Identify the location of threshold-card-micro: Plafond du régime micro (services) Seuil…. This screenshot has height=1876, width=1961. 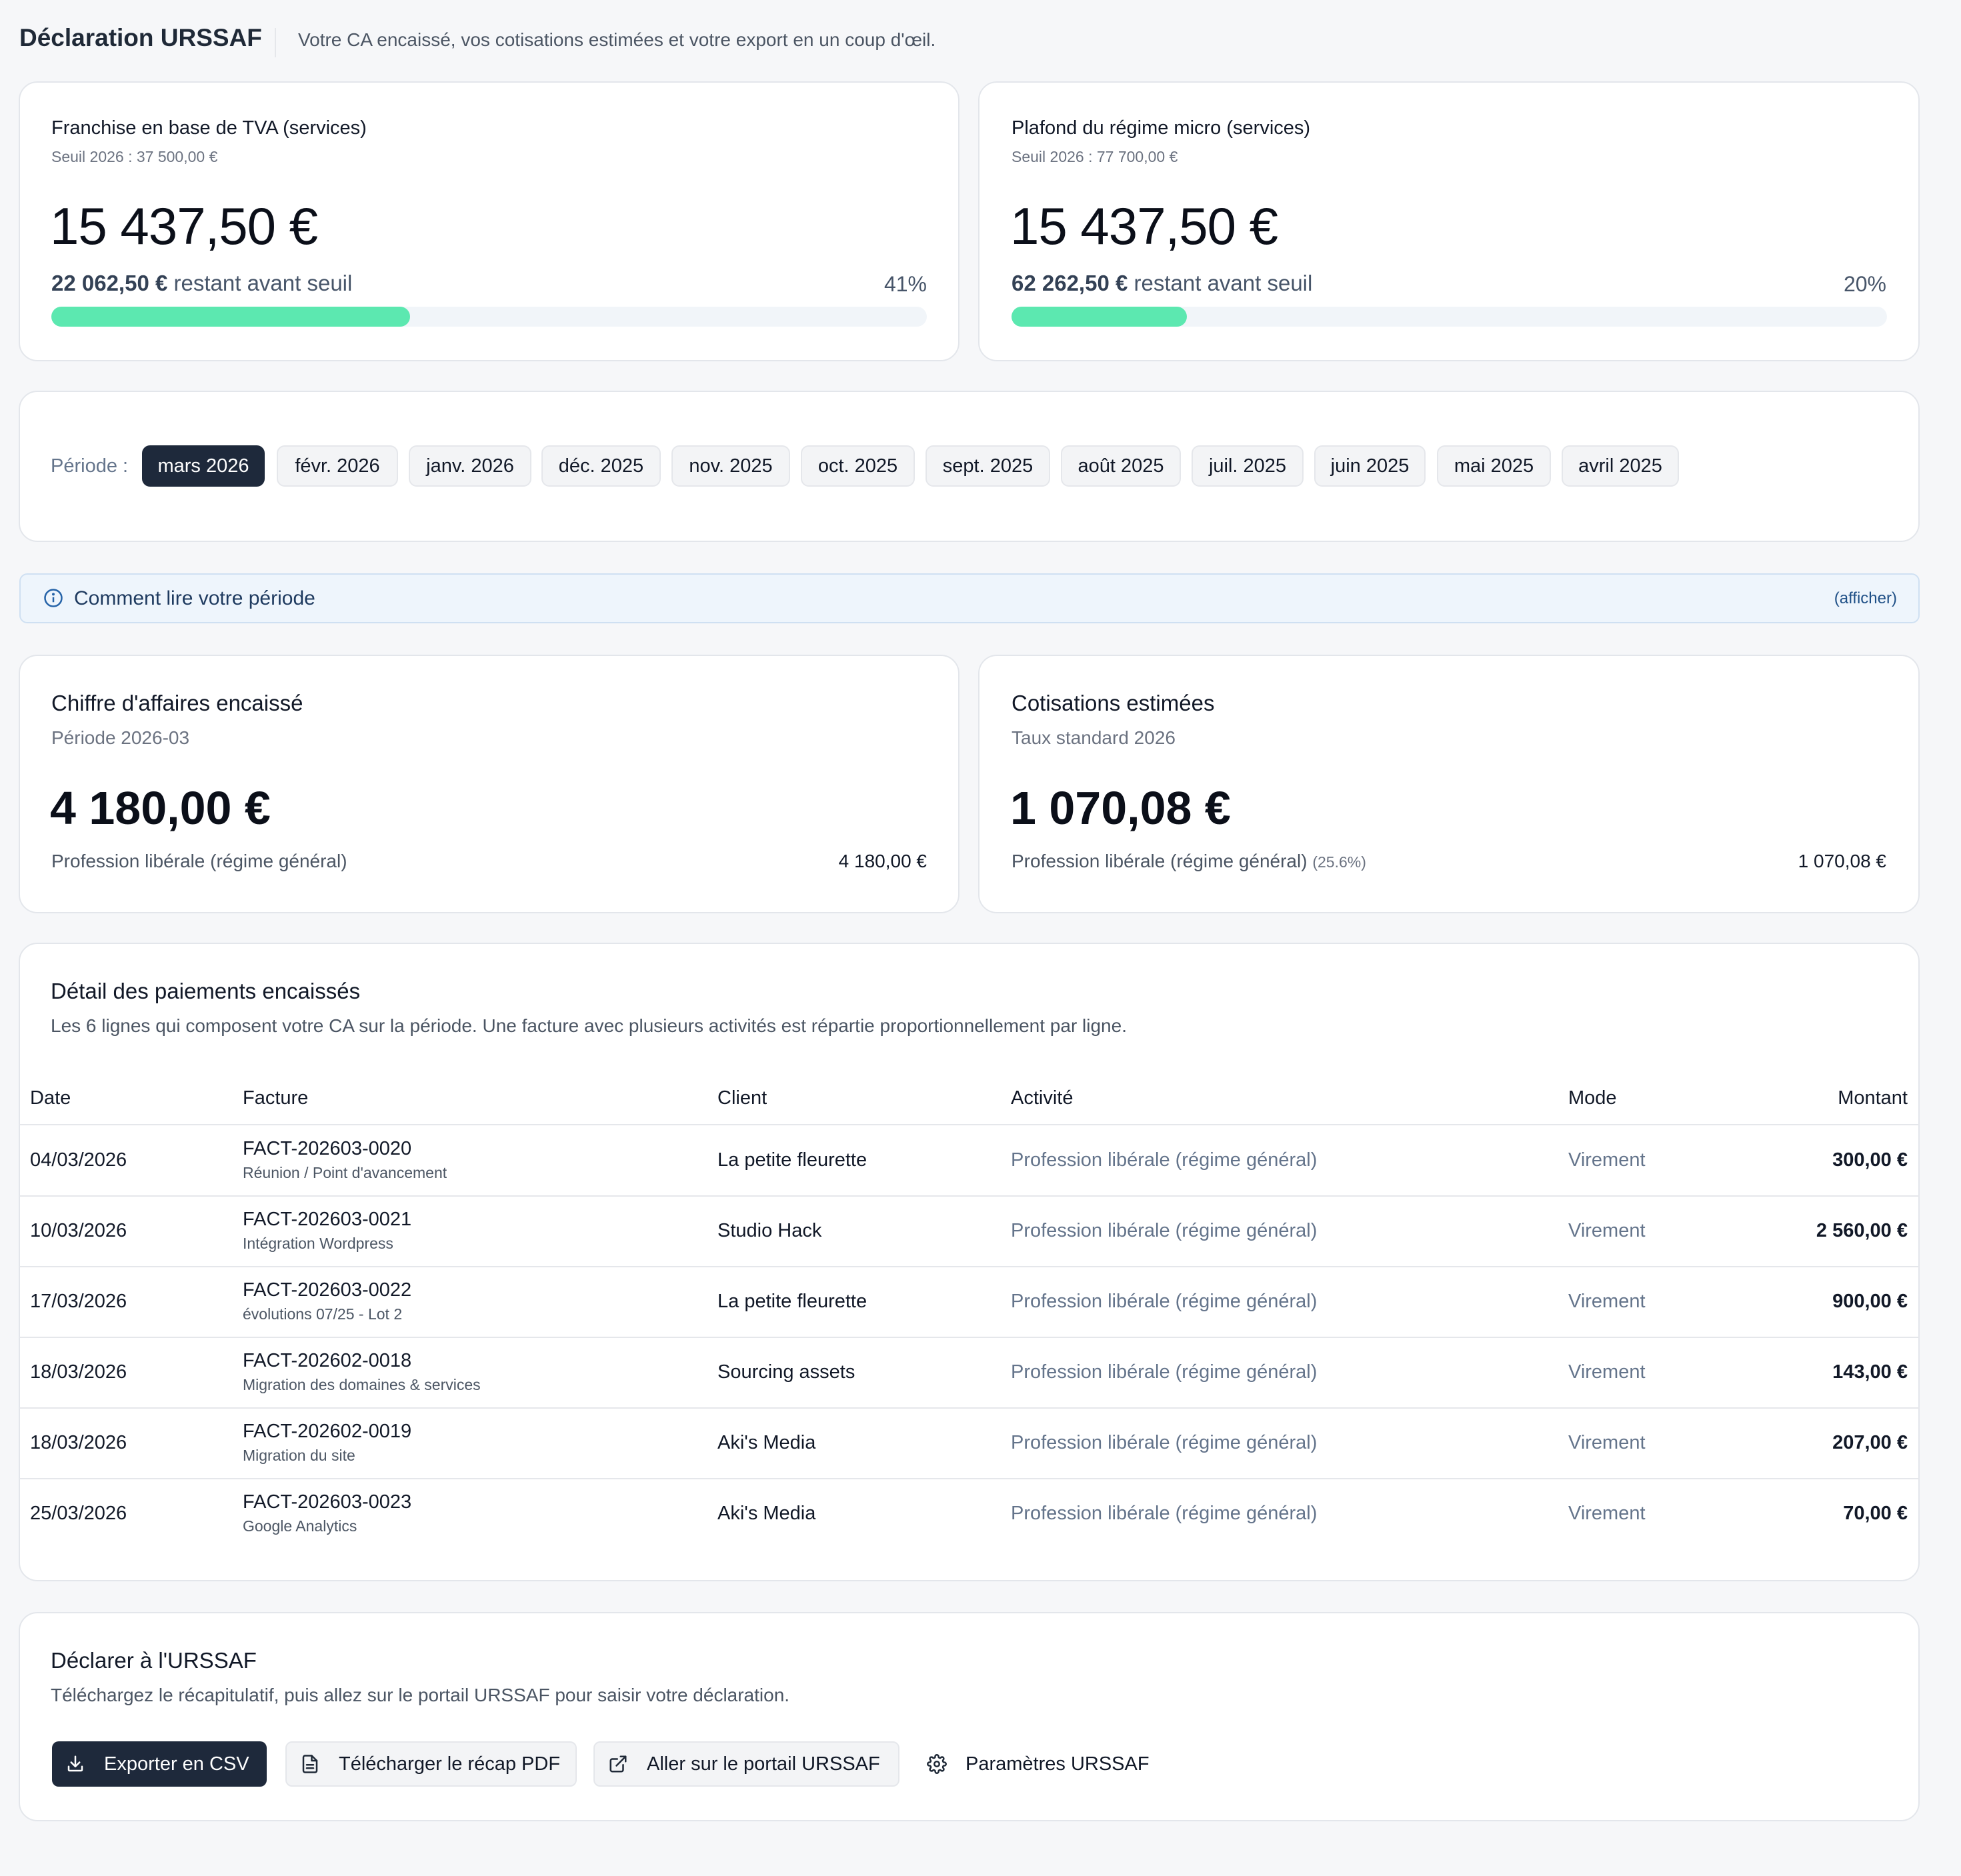
(1449, 221).